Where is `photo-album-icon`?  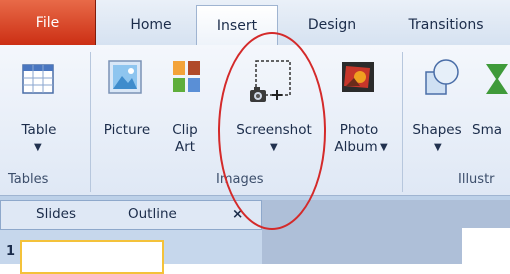 photo-album-icon is located at coordinates (358, 77).